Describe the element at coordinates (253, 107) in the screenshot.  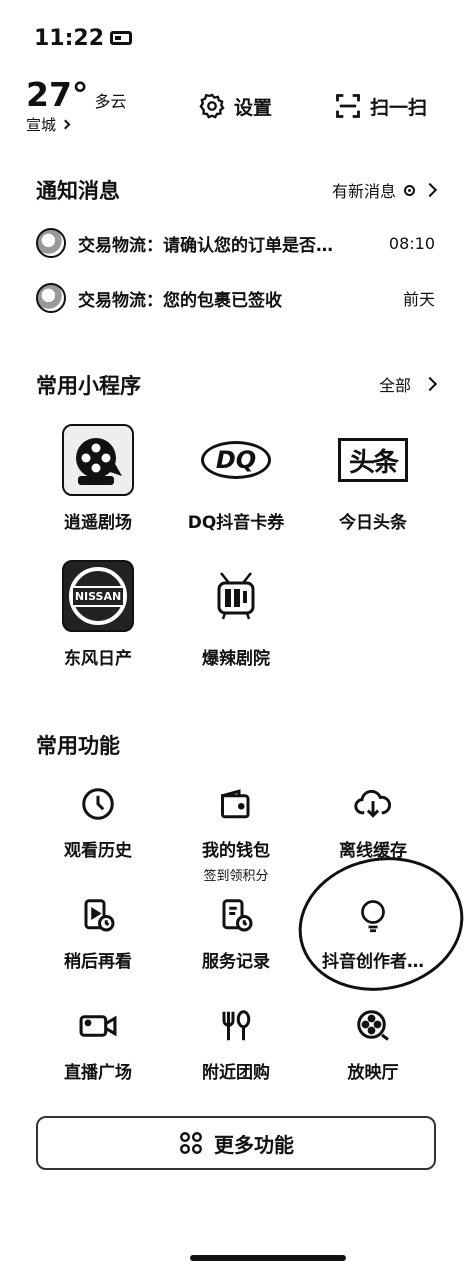
I see `settings-label: 设置` at that location.